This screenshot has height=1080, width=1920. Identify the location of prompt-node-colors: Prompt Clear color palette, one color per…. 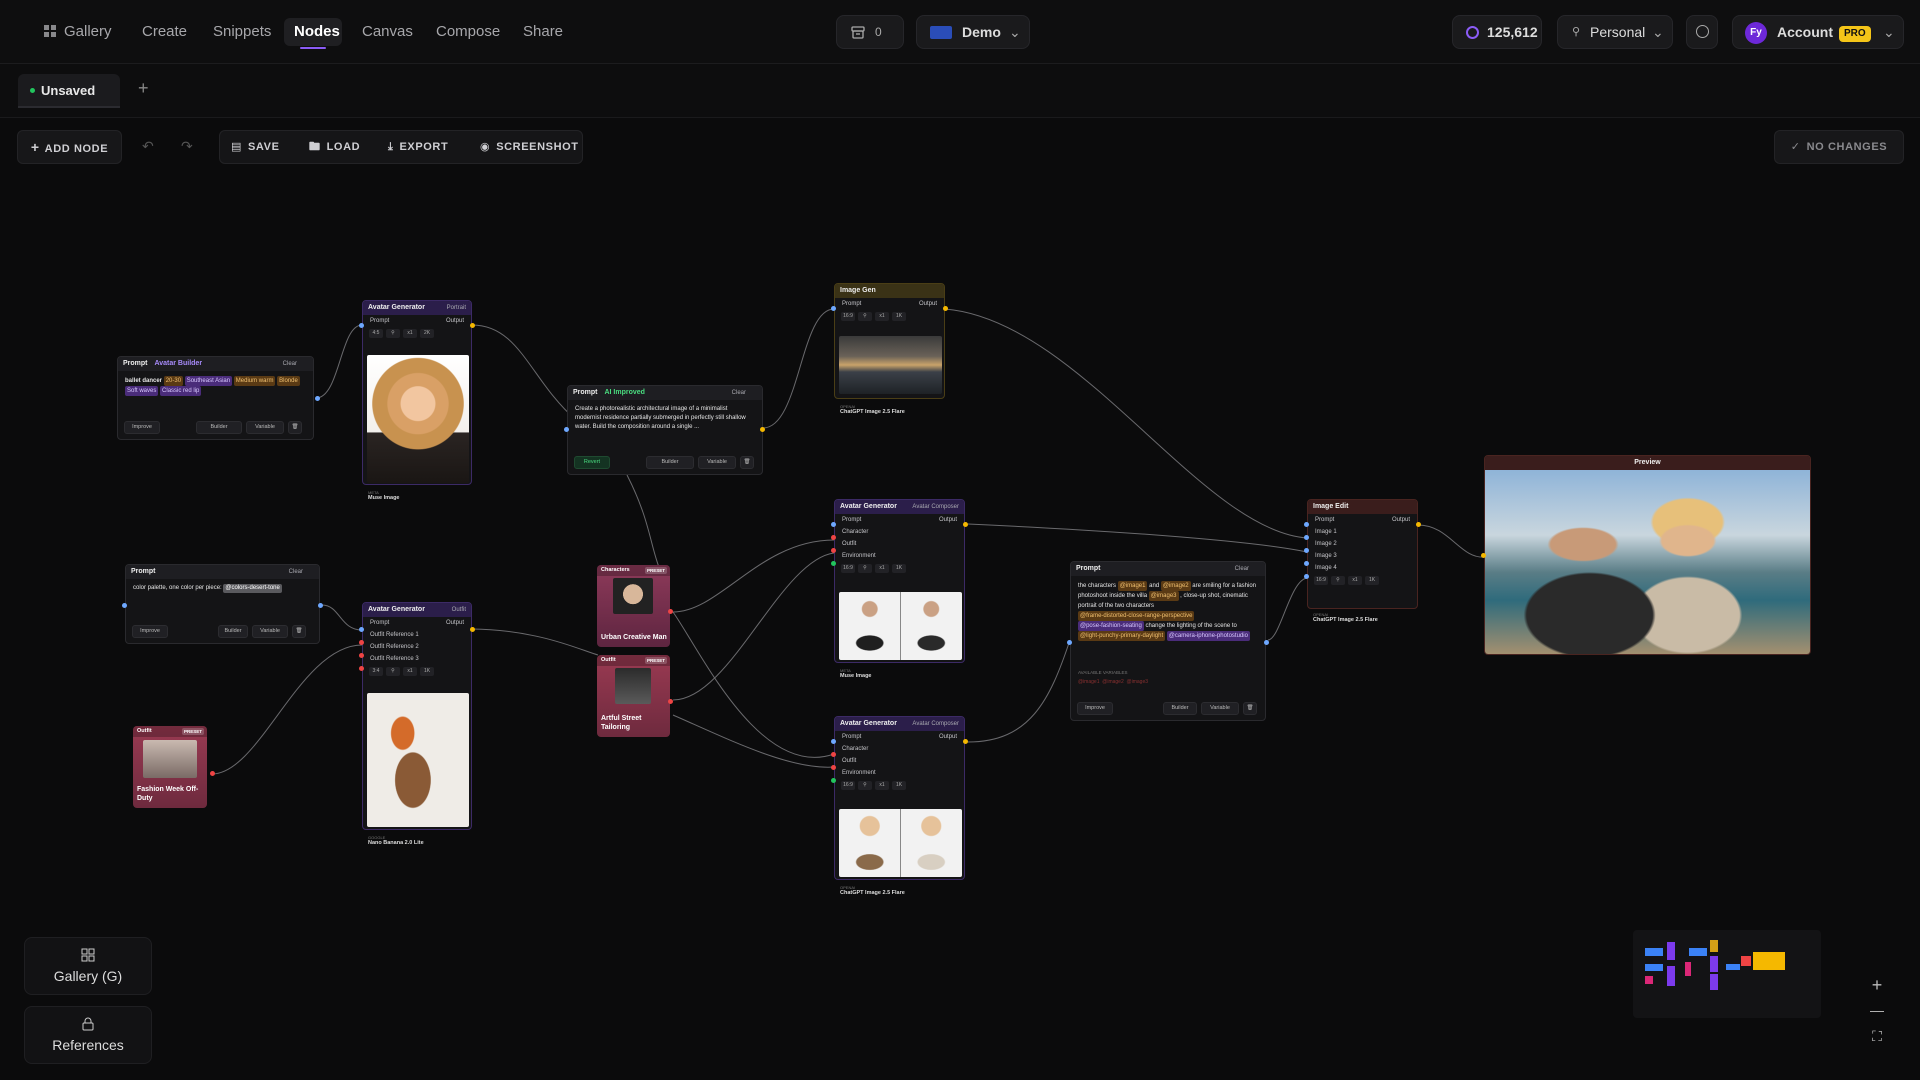
(222, 604).